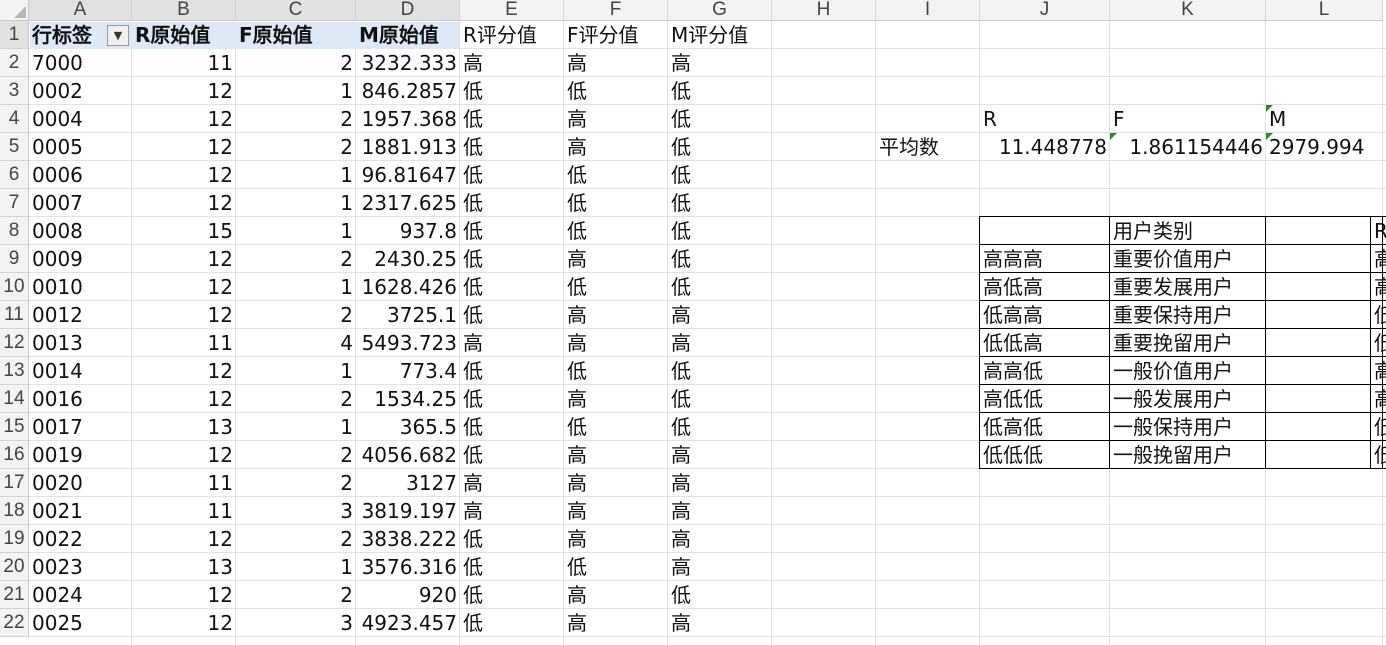 This screenshot has height=645, width=1386. I want to click on table-cell: 4923.457, so click(408, 622).